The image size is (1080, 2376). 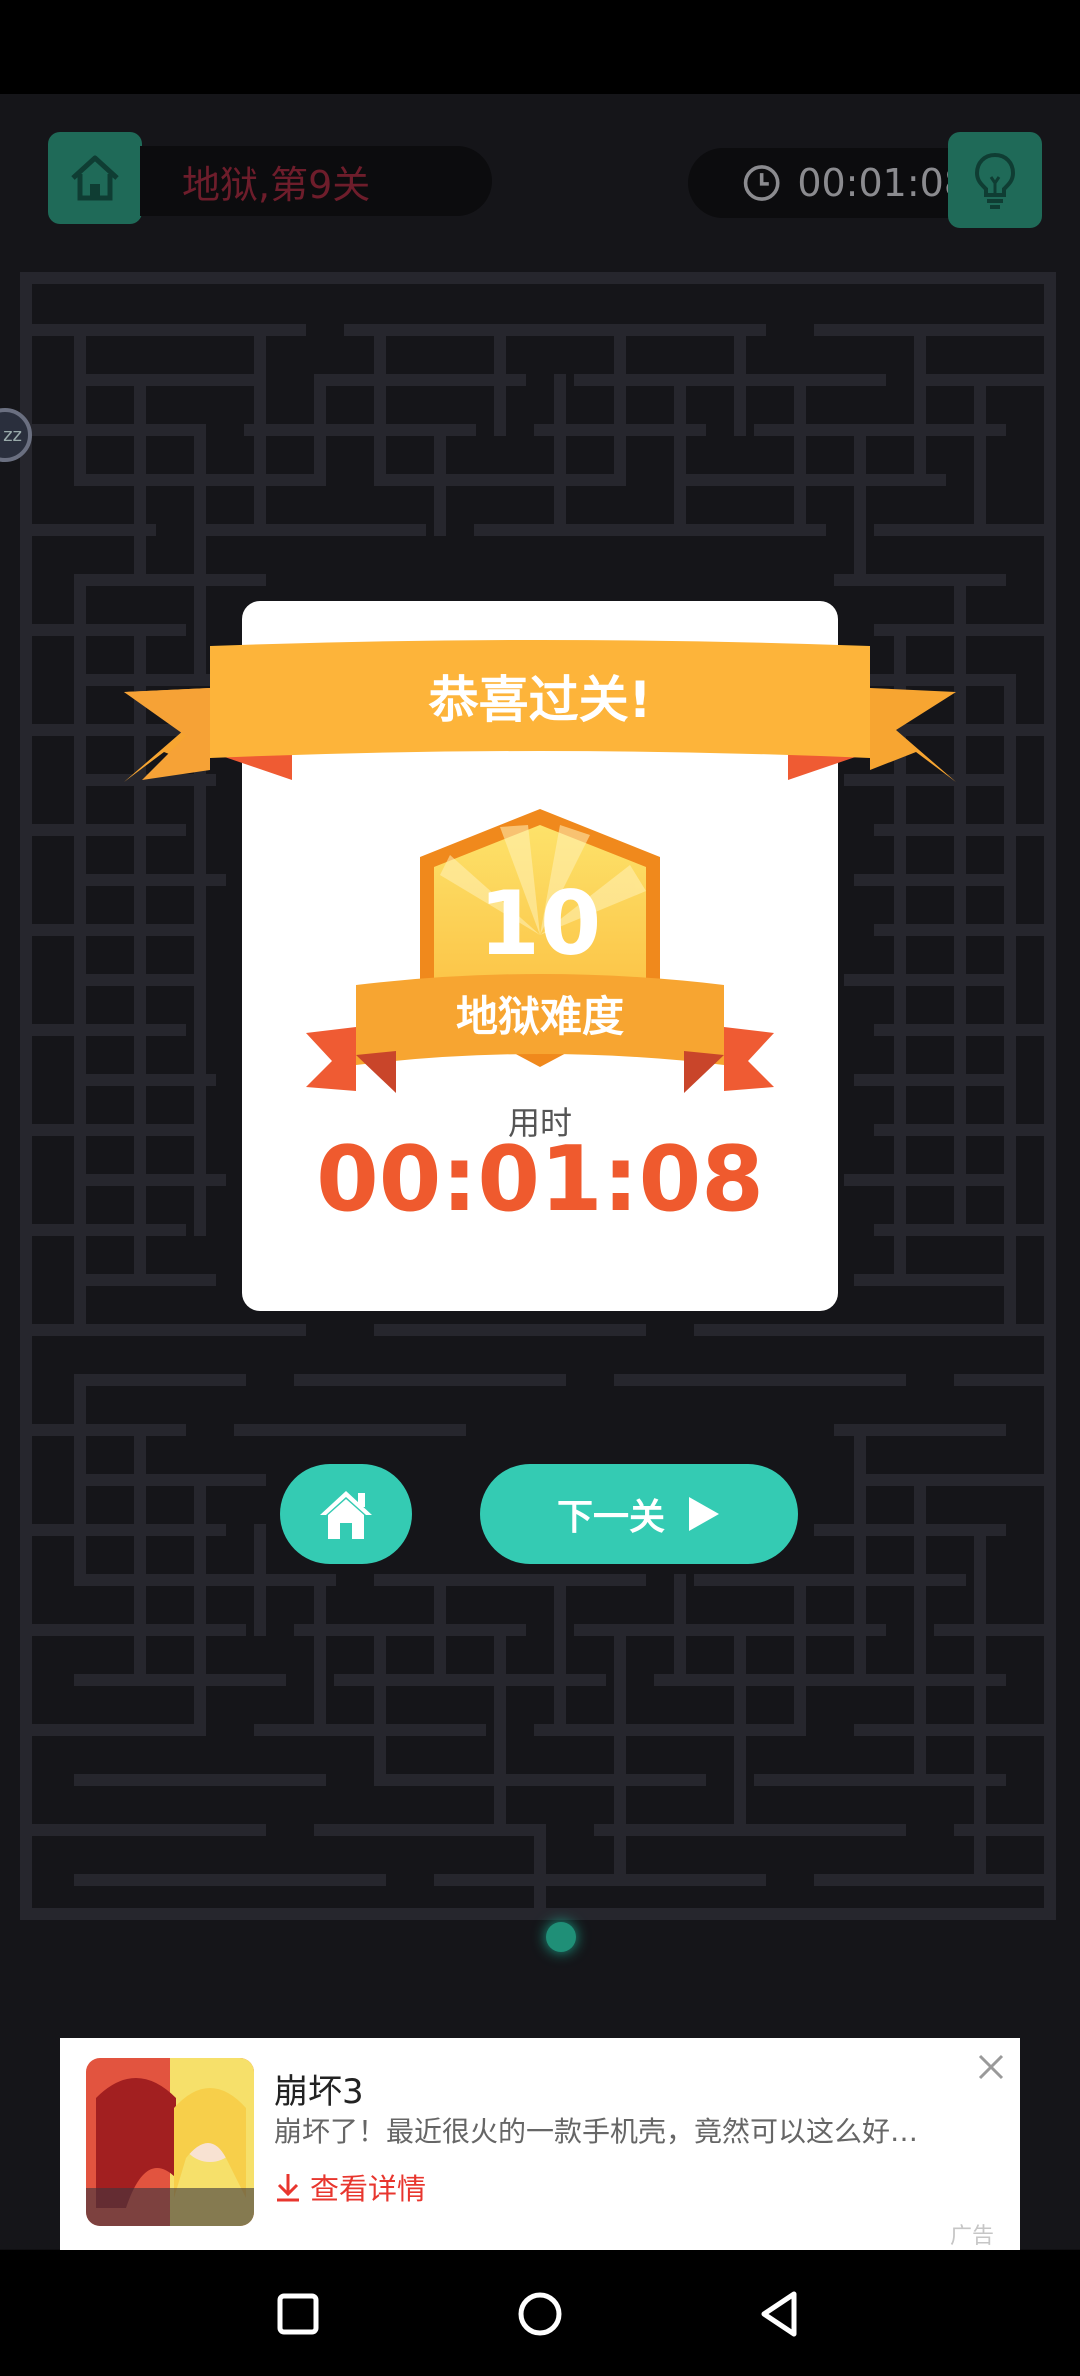 What do you see at coordinates (368, 2189) in the screenshot?
I see `ad-details-label: 查看详情` at bounding box center [368, 2189].